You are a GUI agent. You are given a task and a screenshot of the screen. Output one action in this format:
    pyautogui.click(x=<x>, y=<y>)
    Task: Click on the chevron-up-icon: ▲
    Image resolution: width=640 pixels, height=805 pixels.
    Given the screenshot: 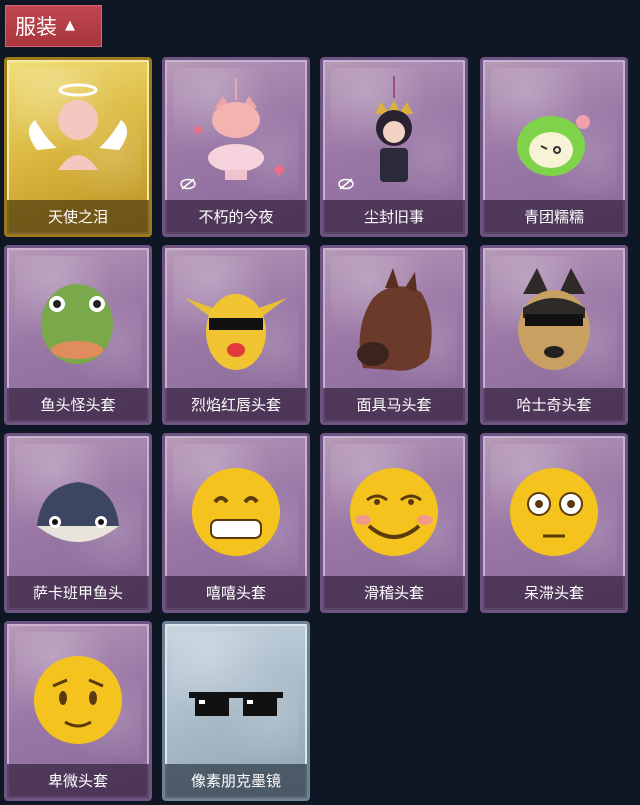 What is the action you would take?
    pyautogui.click(x=70, y=25)
    